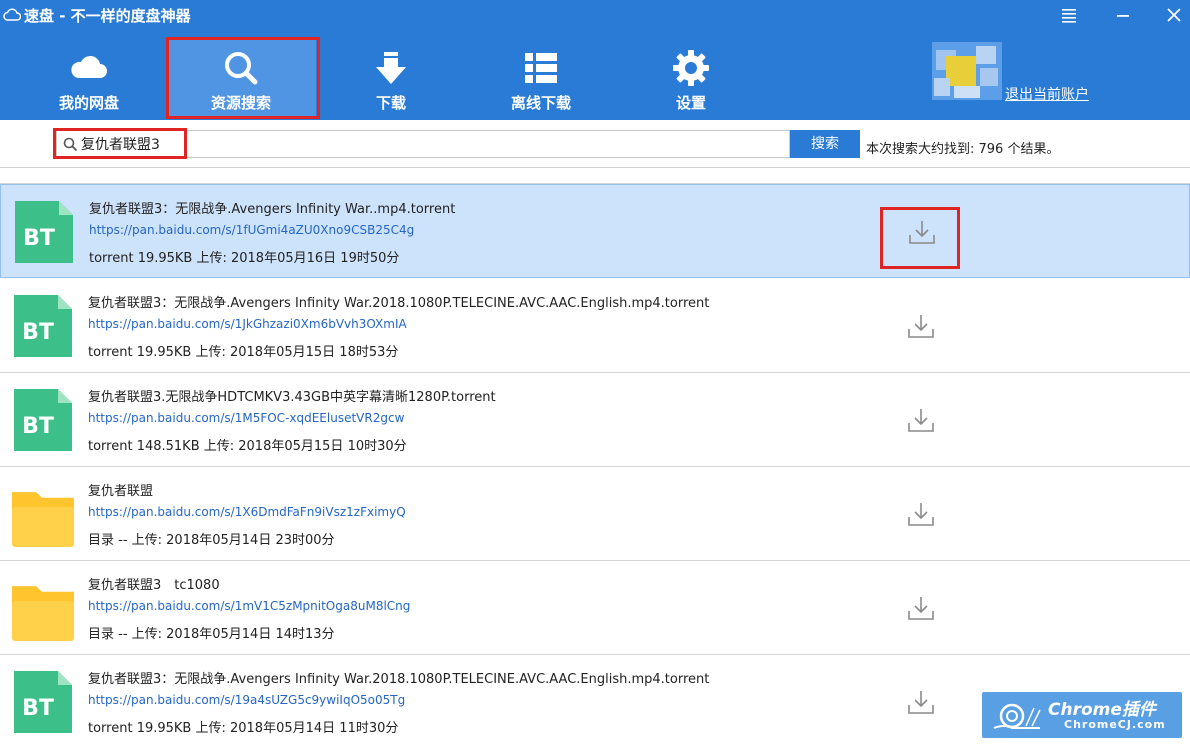 The width and height of the screenshot is (1190, 748). Describe the element at coordinates (211, 540) in the screenshot. I see `file-meta: 目录 -- 上传: 2018年05月14日 23时00分` at that location.